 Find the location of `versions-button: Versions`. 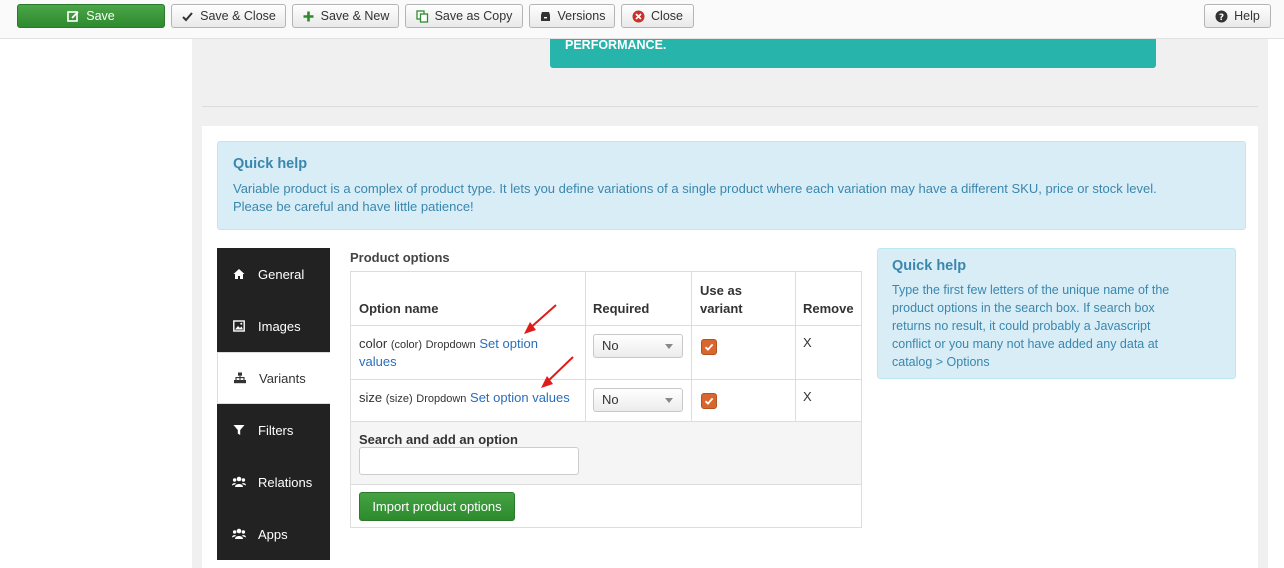

versions-button: Versions is located at coordinates (572, 16).